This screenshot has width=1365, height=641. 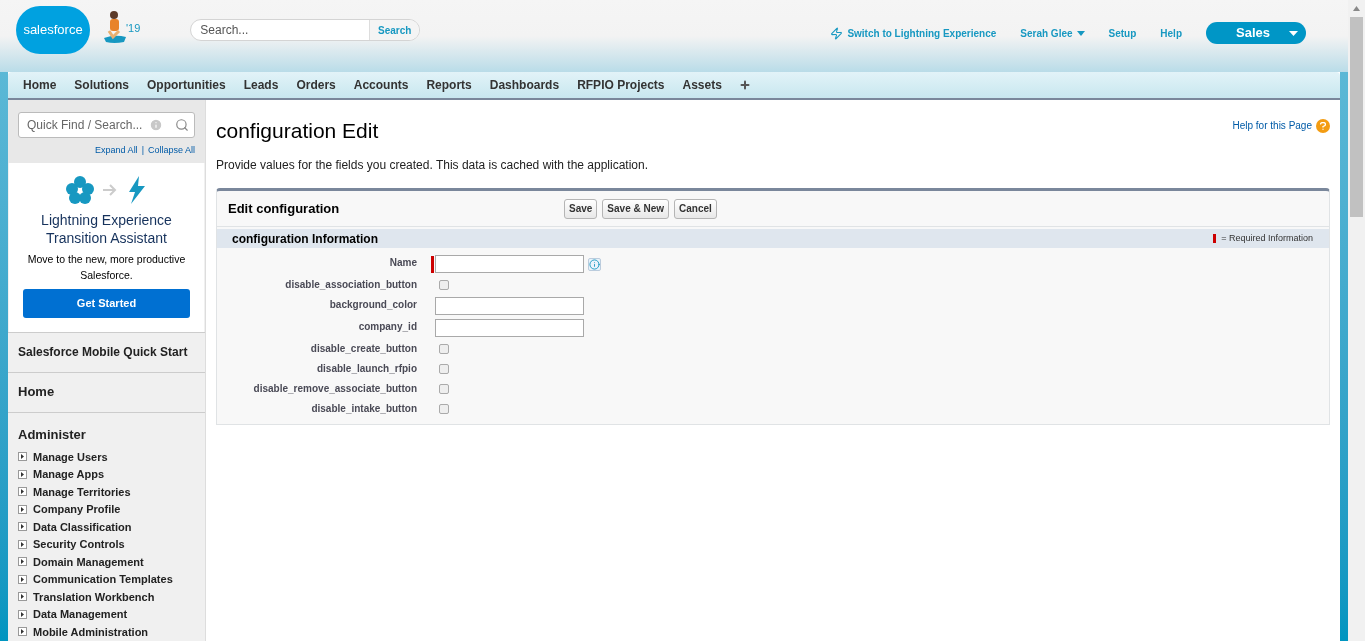 I want to click on scrollbar-thumb, so click(x=1356, y=117).